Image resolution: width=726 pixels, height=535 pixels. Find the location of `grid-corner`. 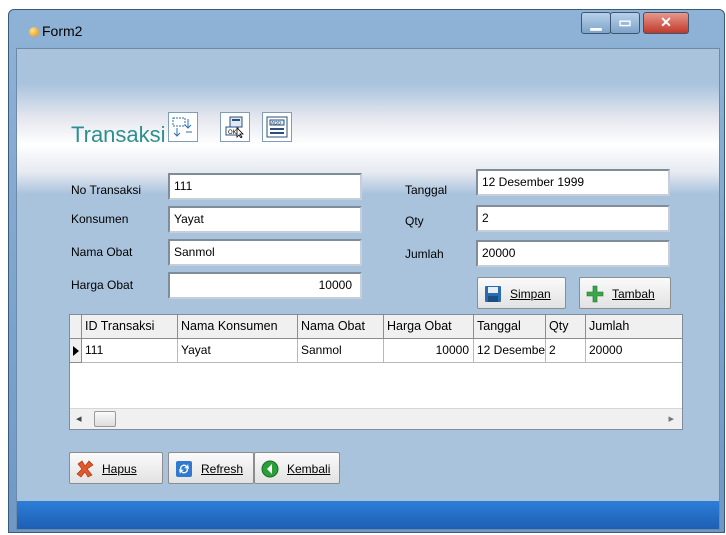

grid-corner is located at coordinates (76, 327).